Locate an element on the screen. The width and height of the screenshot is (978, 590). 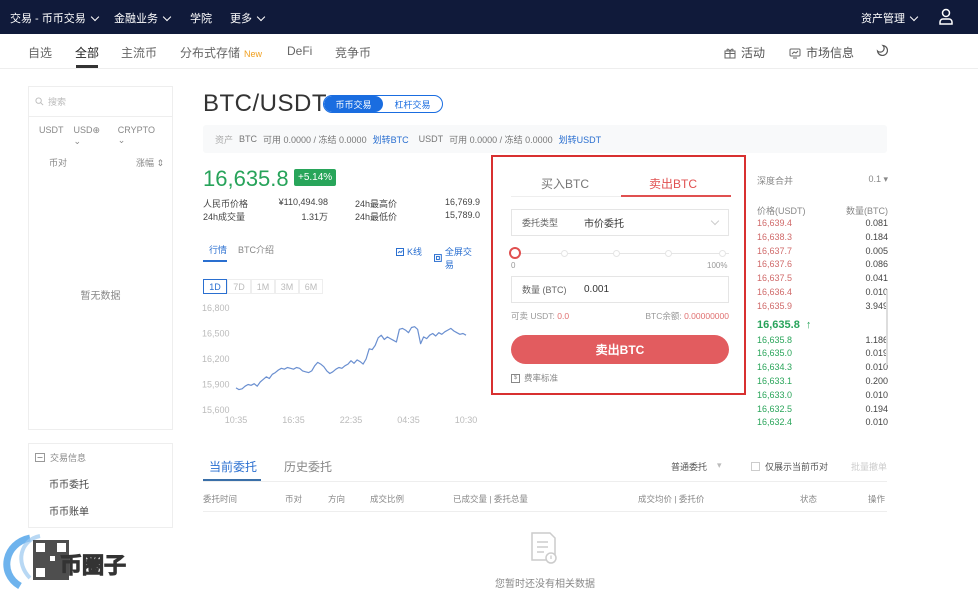
filter-usd: USD⊕ ⌄ is located at coordinates (91, 136).